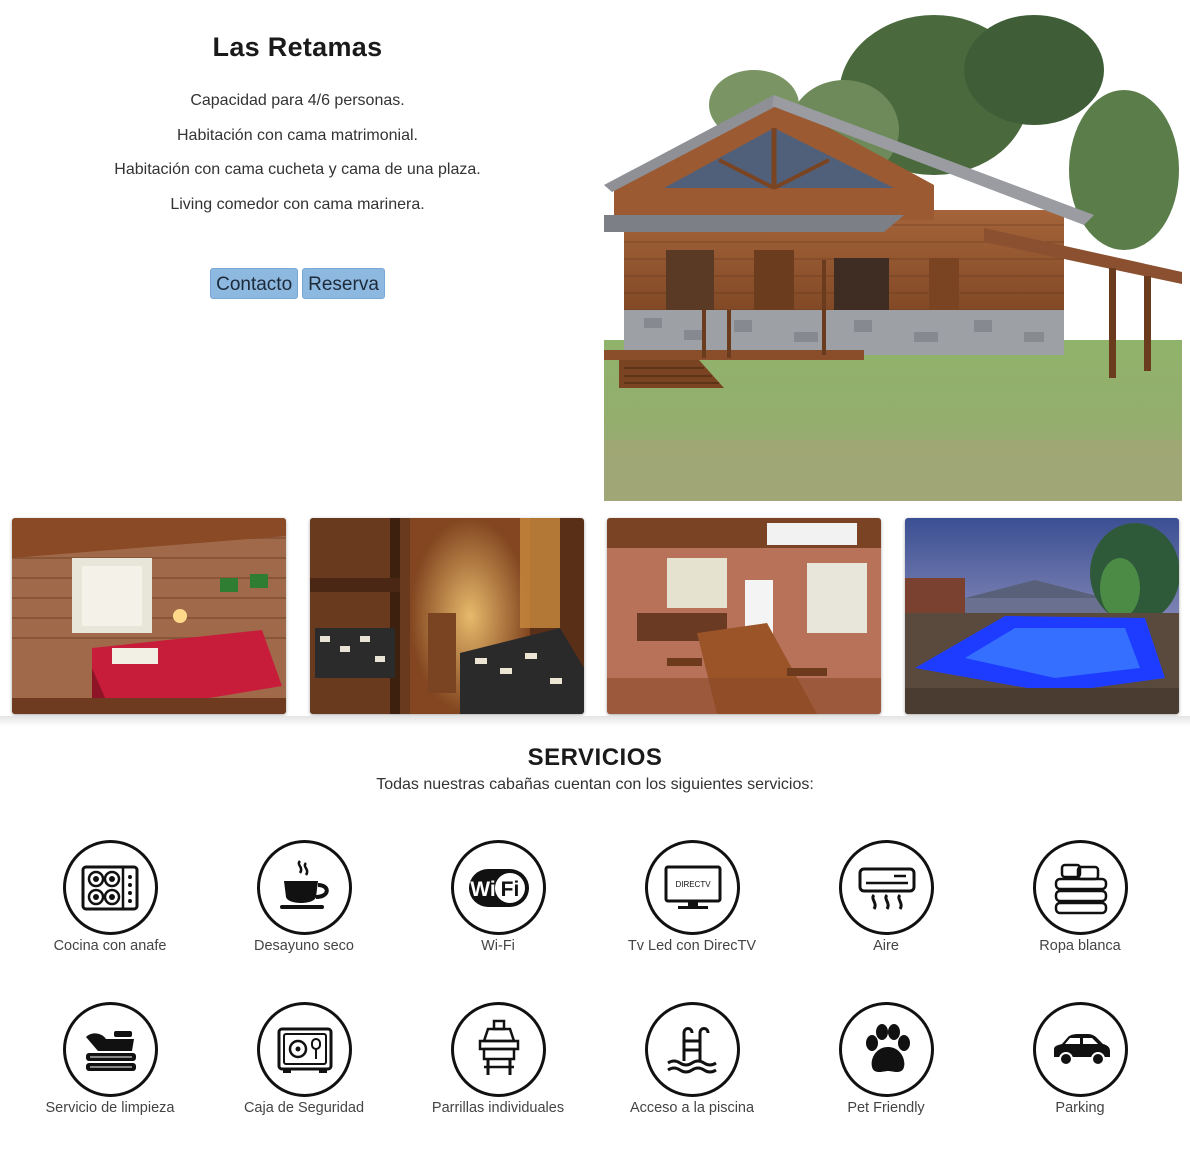 Image resolution: width=1190 pixels, height=1151 pixels. Describe the element at coordinates (254, 283) in the screenshot. I see `contact-button: Contacto` at that location.